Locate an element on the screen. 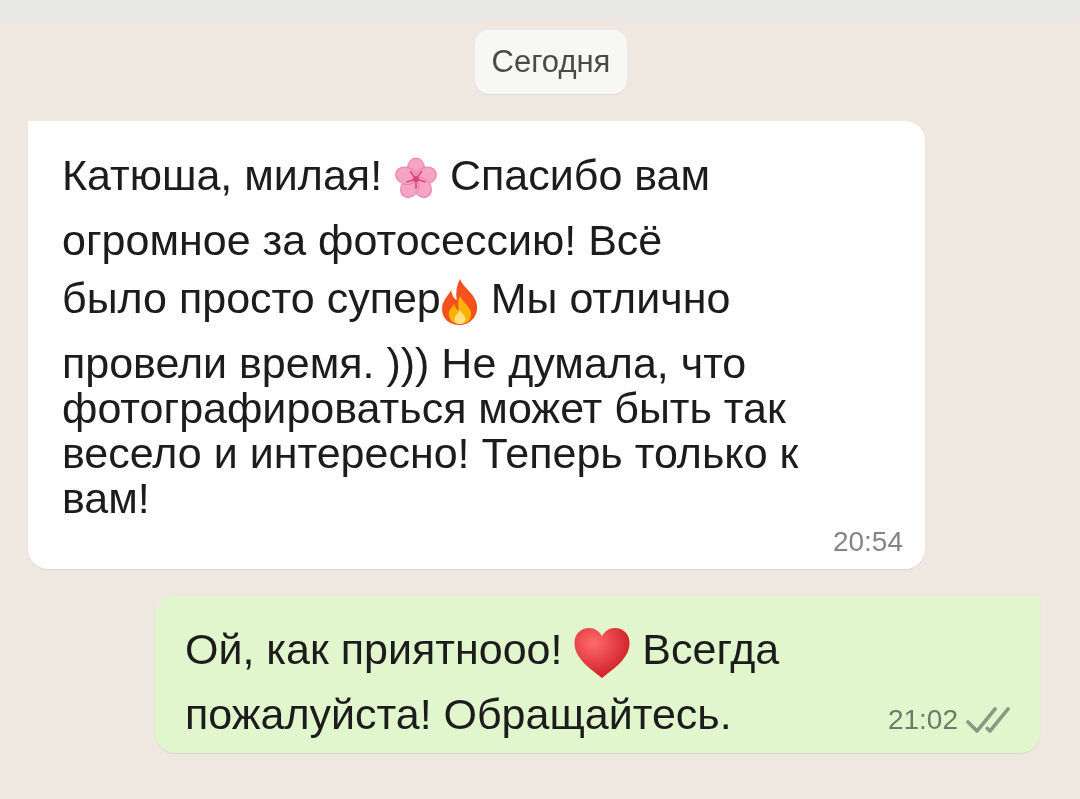 The width and height of the screenshot is (1080, 799). message-text: Мы отлично is located at coordinates (610, 298).